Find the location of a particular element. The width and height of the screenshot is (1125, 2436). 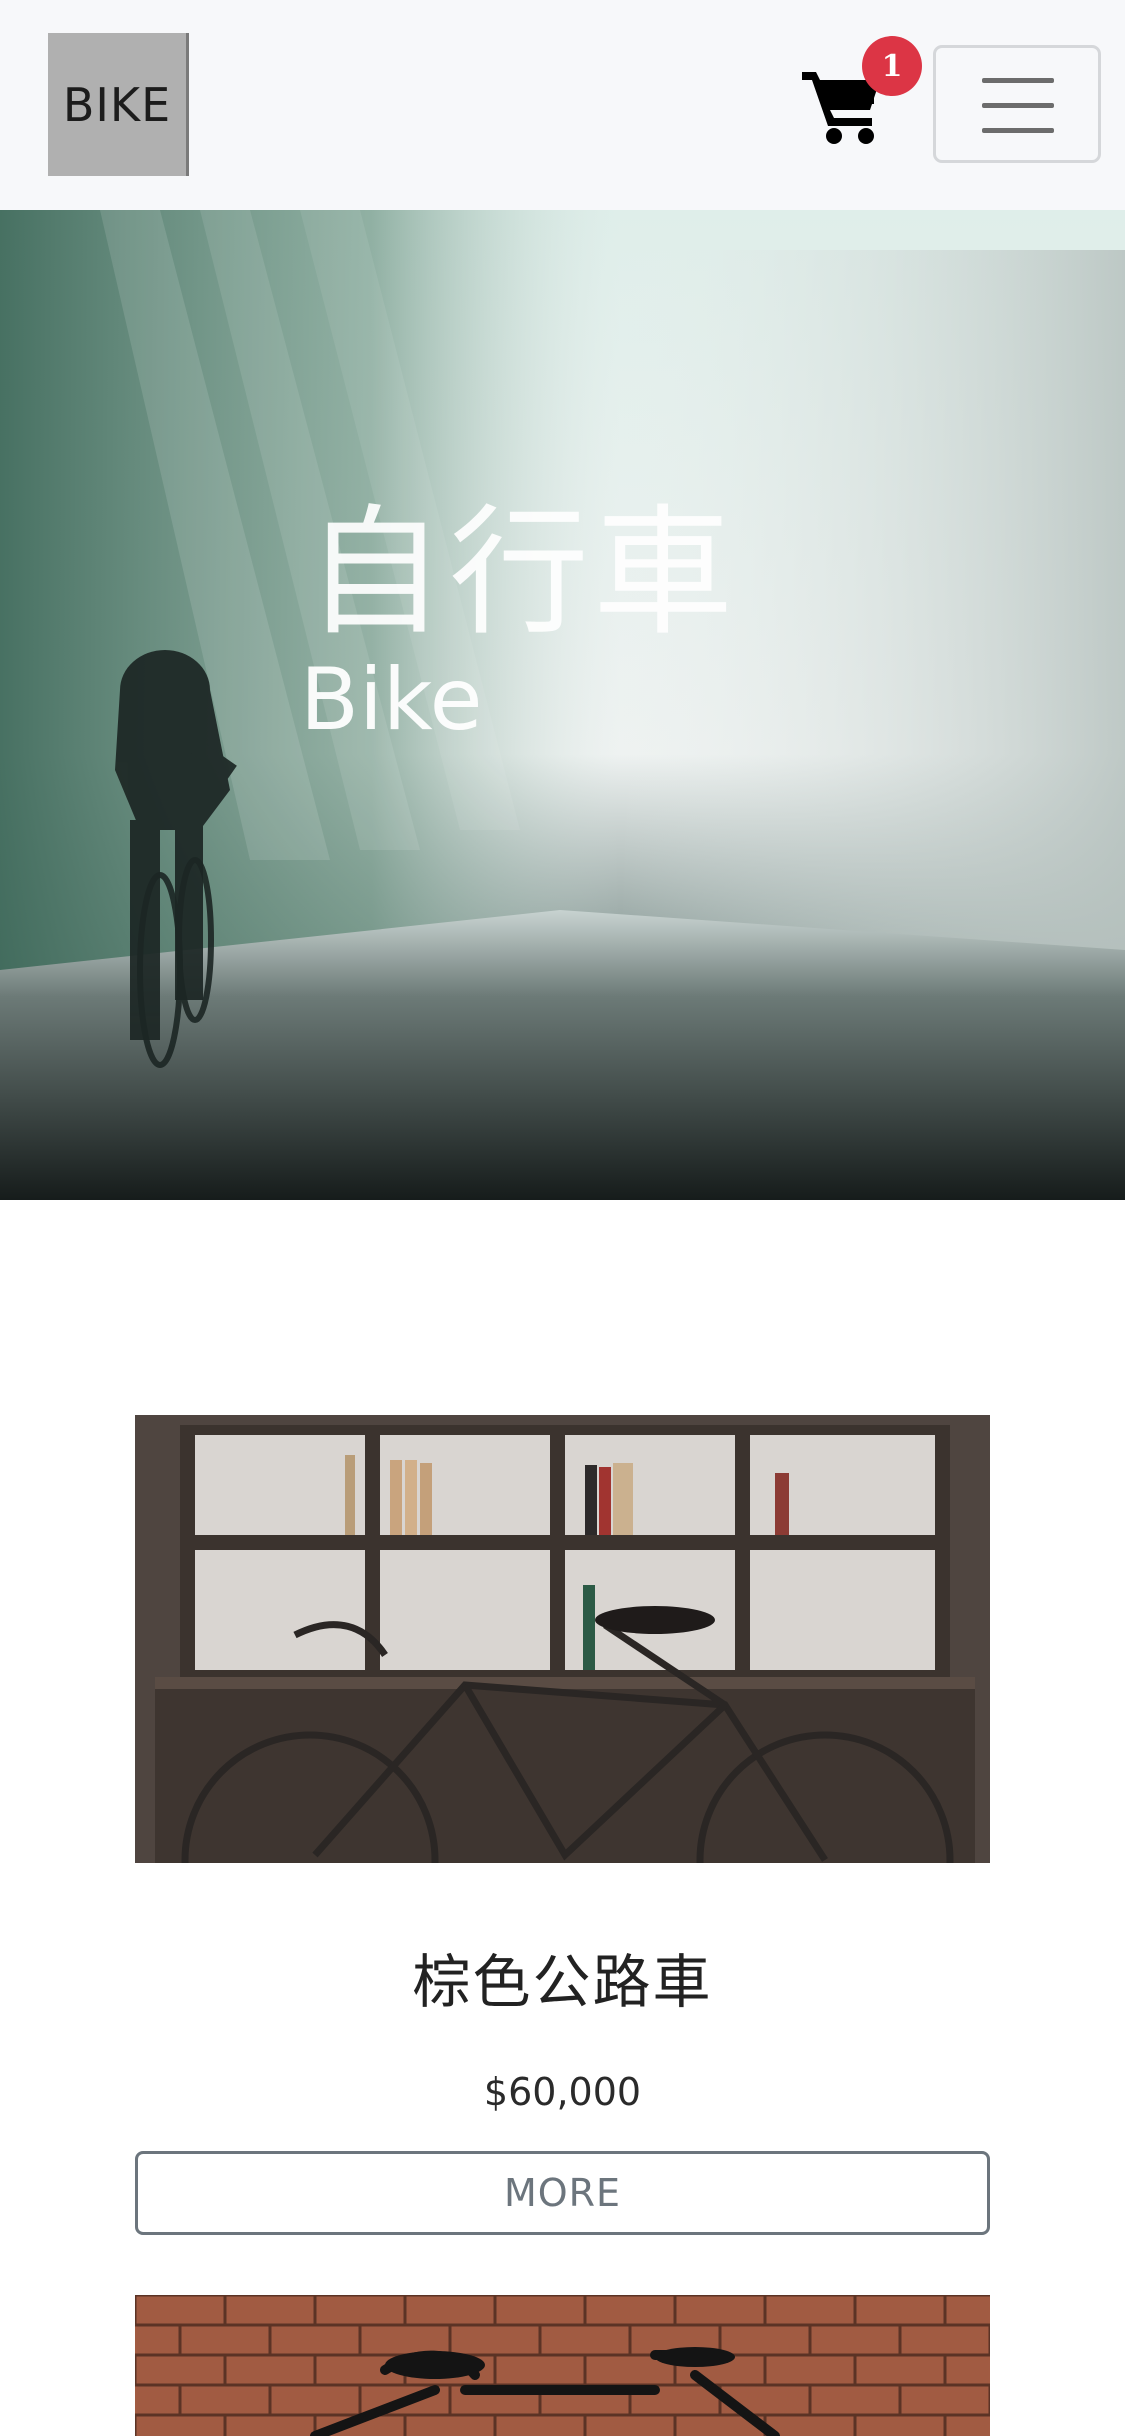

product-name: 棕色公路車 is located at coordinates (562, 1982).